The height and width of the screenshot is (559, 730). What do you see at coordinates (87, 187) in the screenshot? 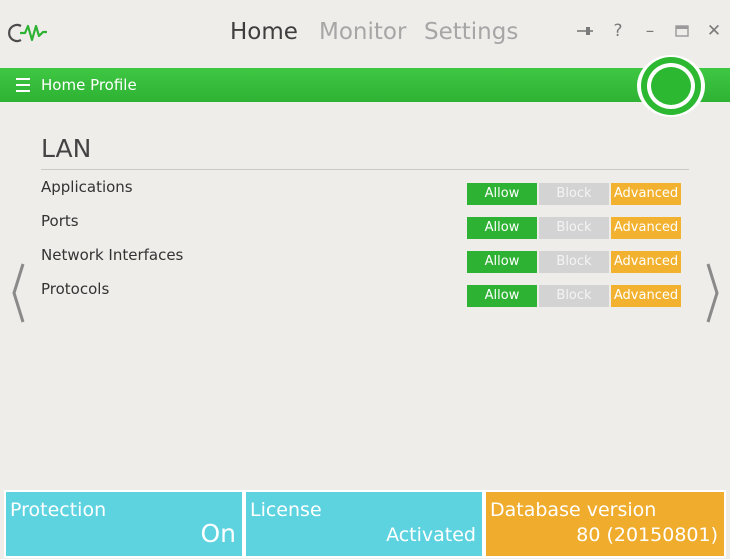
I see `row-label-applications: Applications` at bounding box center [87, 187].